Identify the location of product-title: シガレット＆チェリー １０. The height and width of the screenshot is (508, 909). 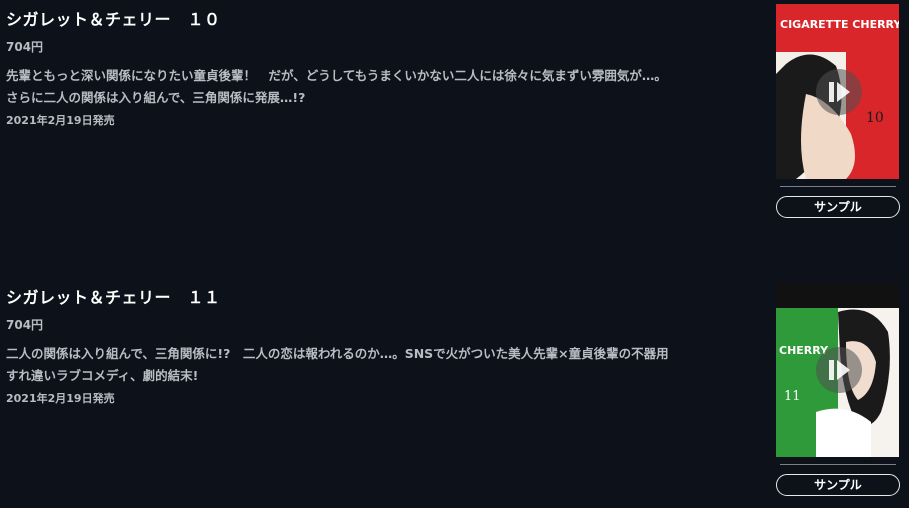
(113, 18).